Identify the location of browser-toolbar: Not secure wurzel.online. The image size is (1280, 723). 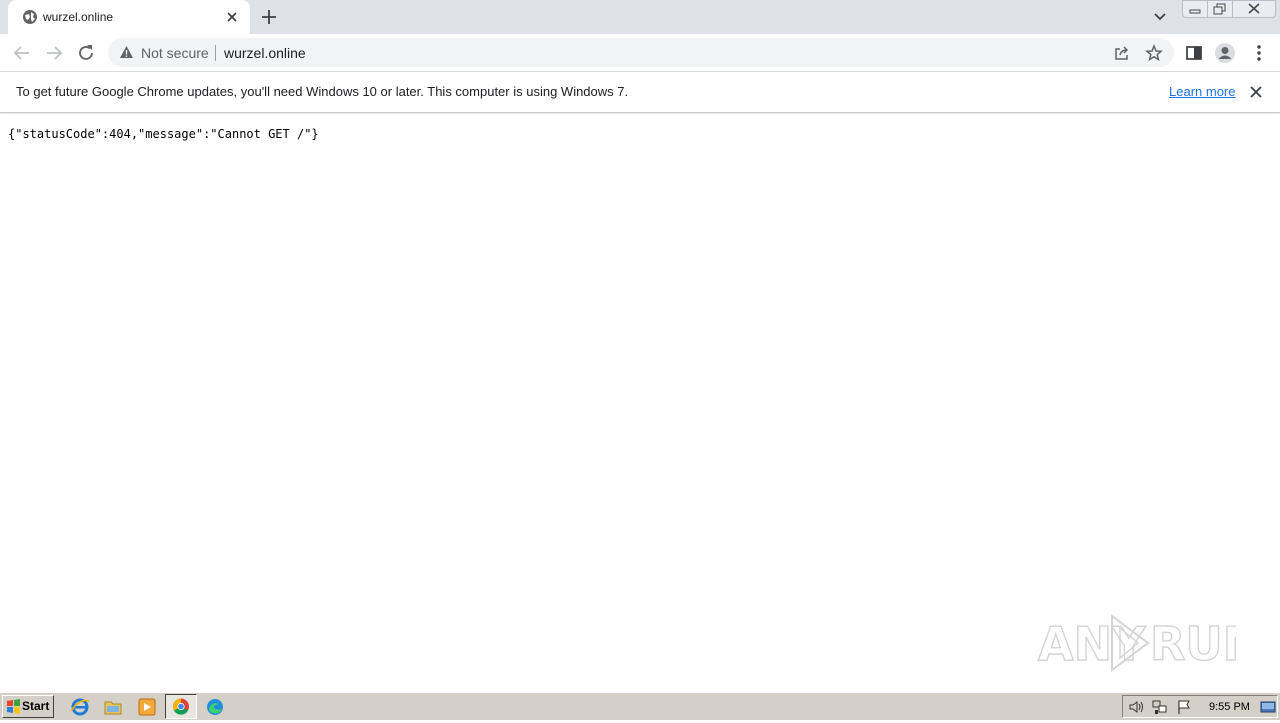
(640, 53).